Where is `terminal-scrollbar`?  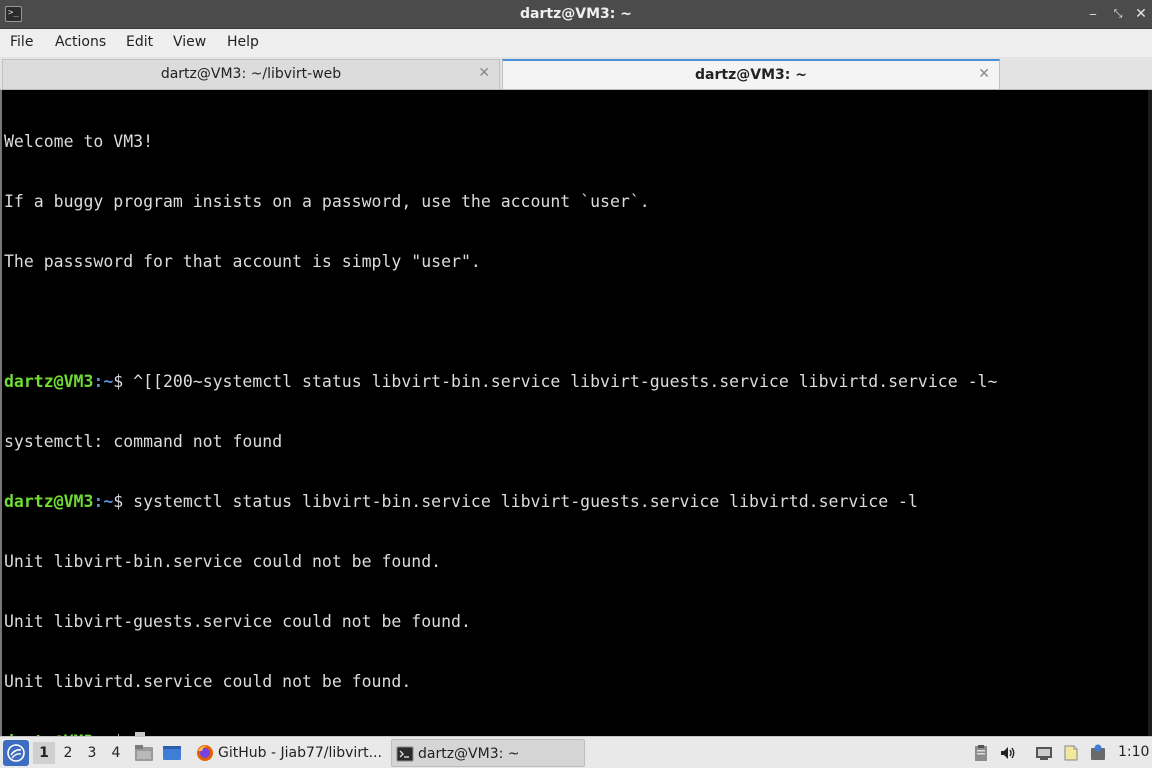 terminal-scrollbar is located at coordinates (1150, 413).